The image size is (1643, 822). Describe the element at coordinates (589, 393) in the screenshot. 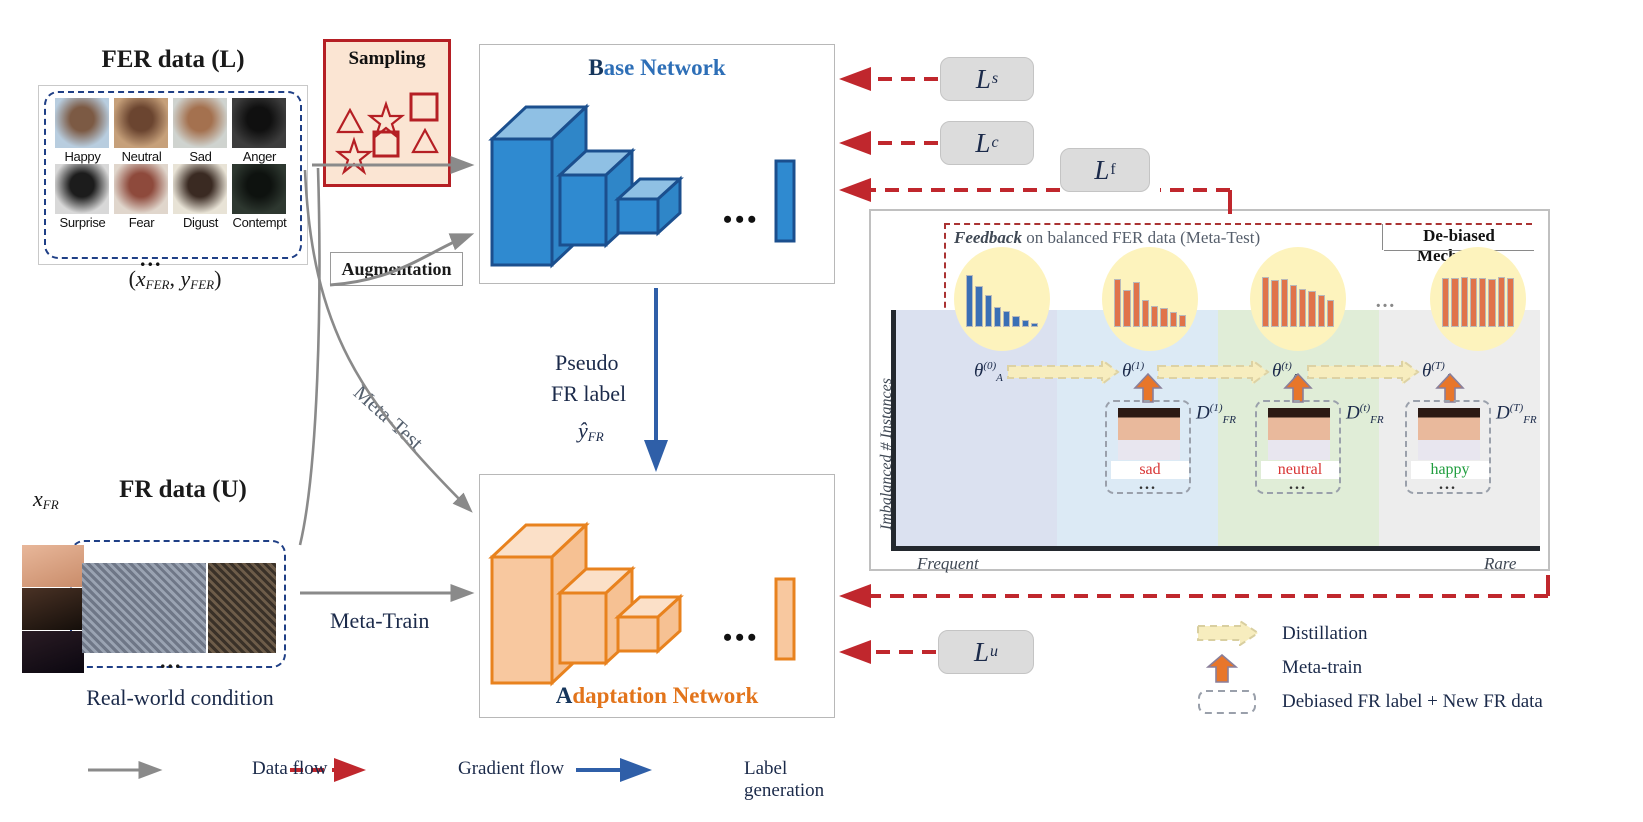

I see `pseudo-label-line2: FR label` at that location.